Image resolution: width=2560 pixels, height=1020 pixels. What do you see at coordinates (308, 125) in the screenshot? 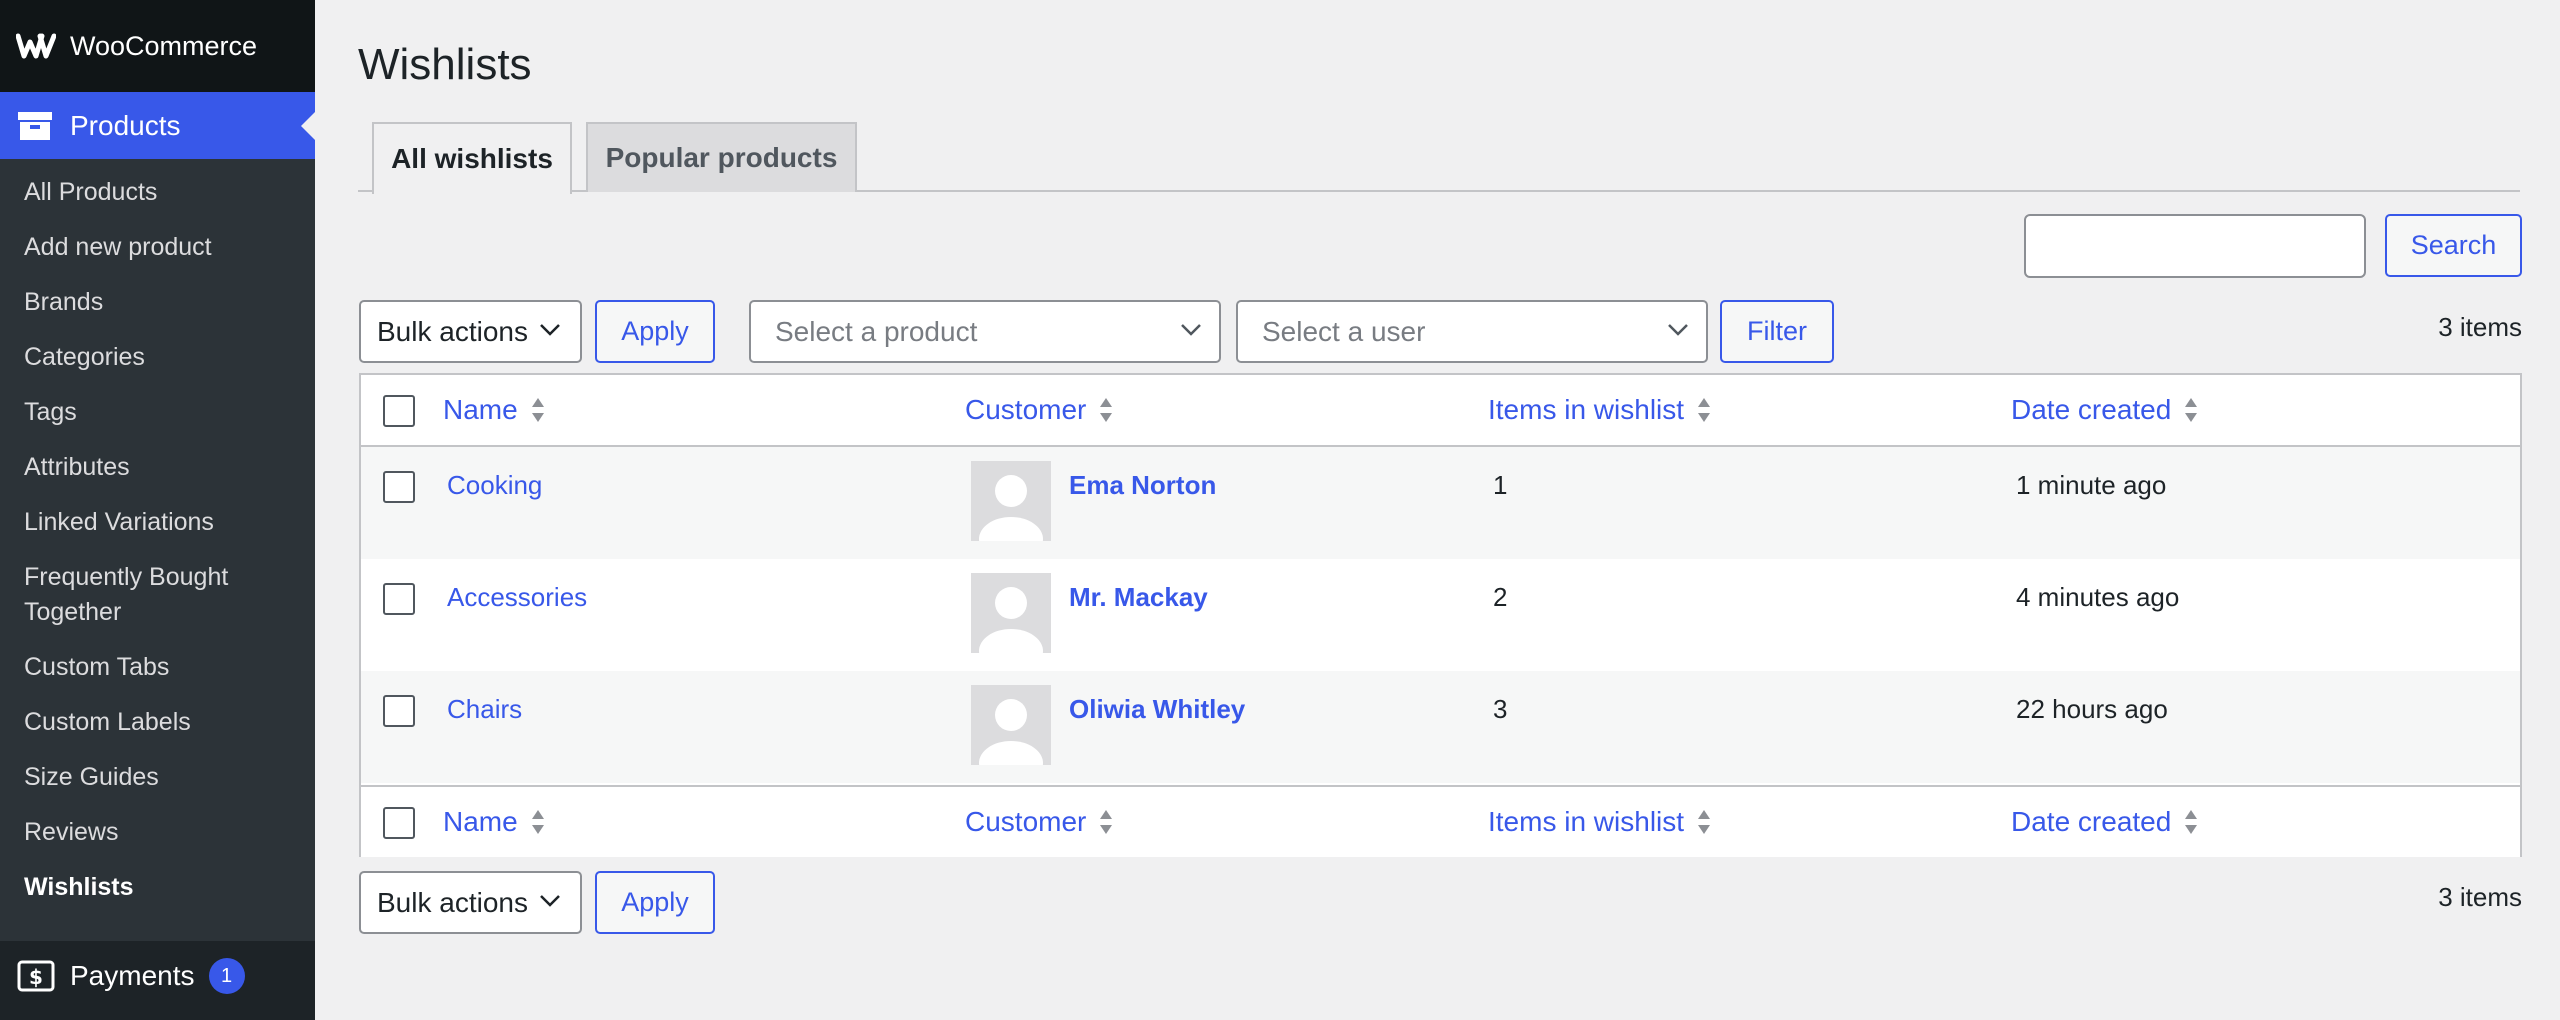
I see `current-menu-pointer` at bounding box center [308, 125].